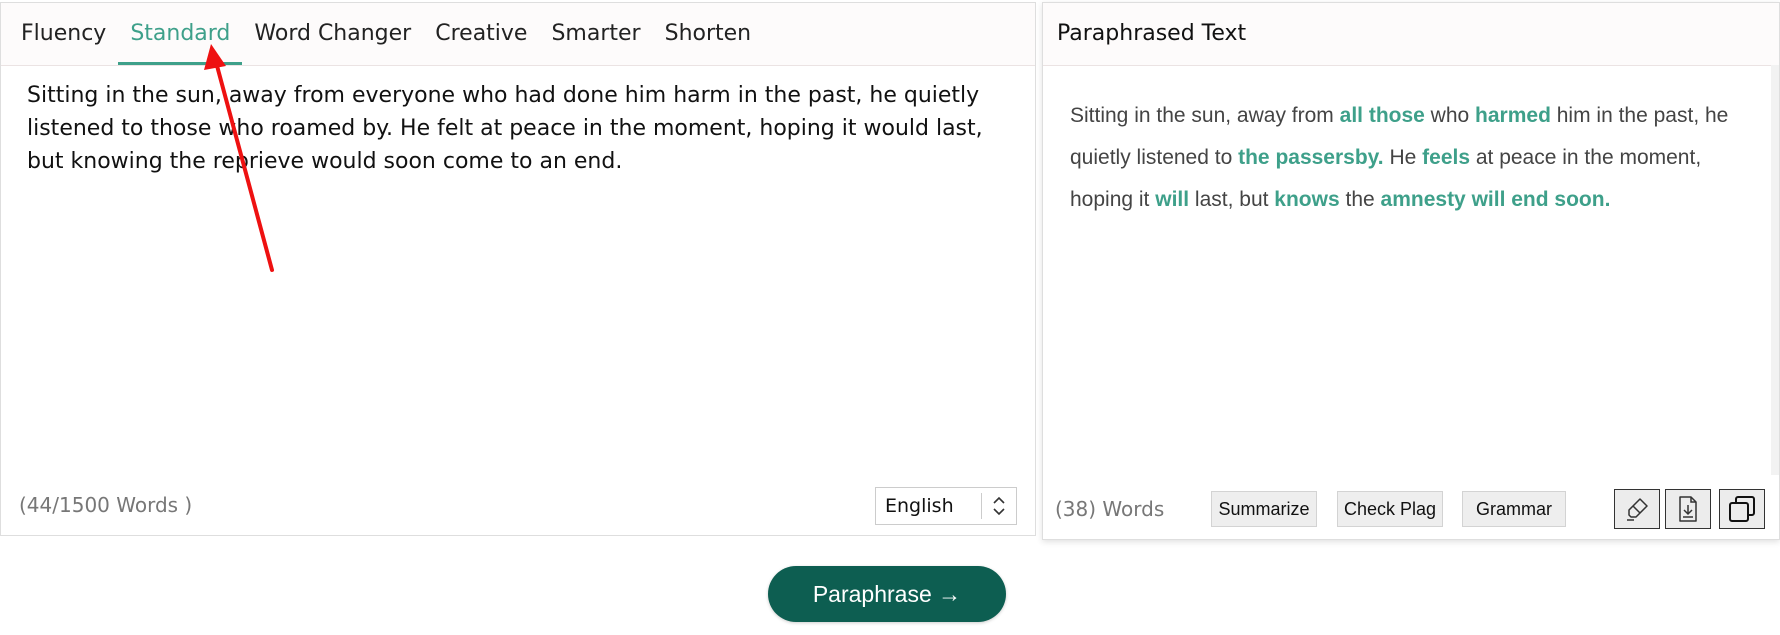 The height and width of the screenshot is (635, 1780). What do you see at coordinates (1450, 115) in the screenshot?
I see `output-segment: who` at bounding box center [1450, 115].